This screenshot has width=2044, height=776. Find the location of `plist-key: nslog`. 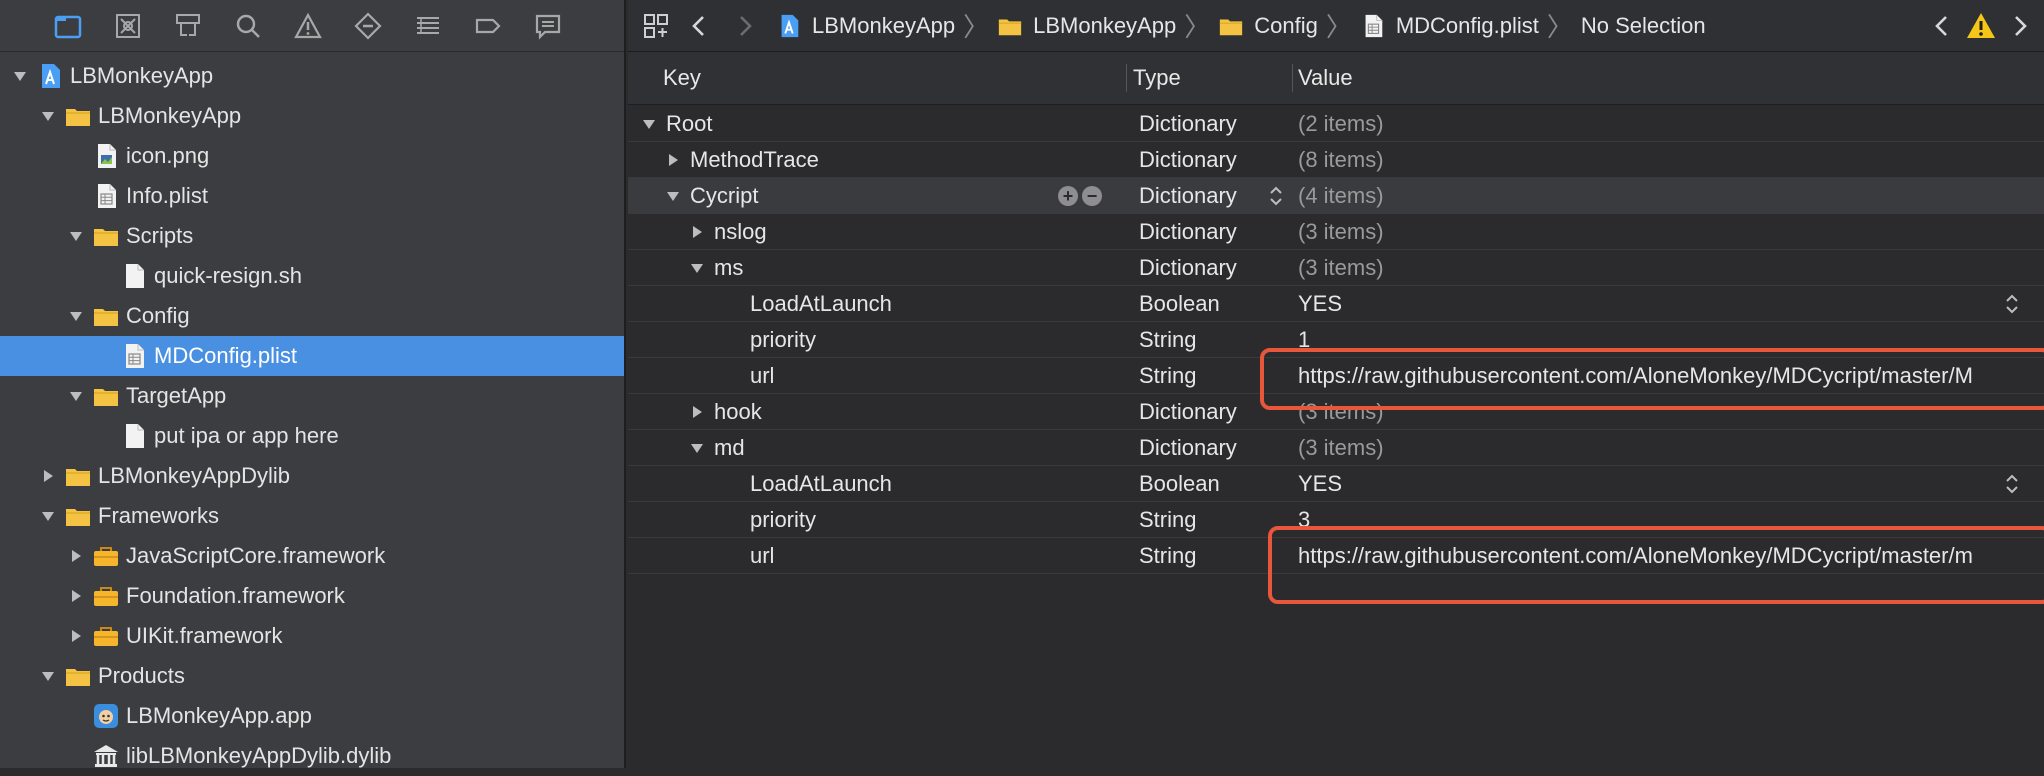

plist-key: nslog is located at coordinates (740, 232).